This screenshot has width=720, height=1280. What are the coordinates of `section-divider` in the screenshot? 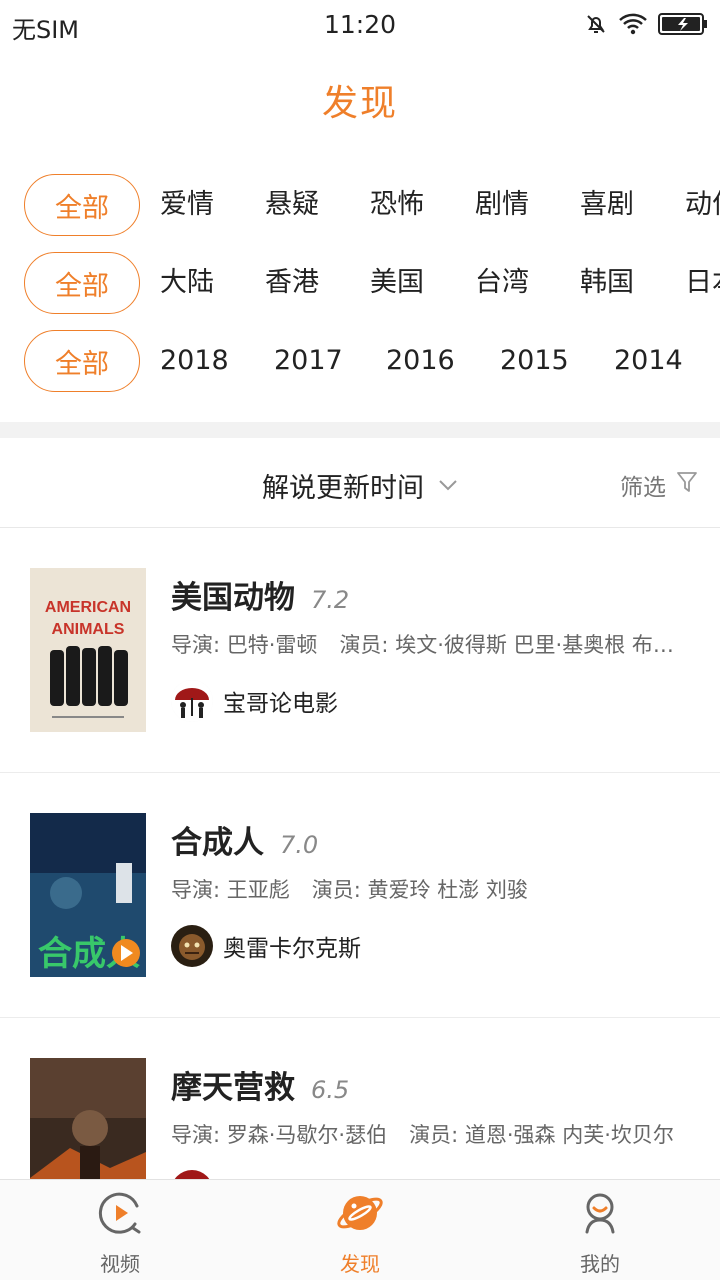 It's located at (360, 430).